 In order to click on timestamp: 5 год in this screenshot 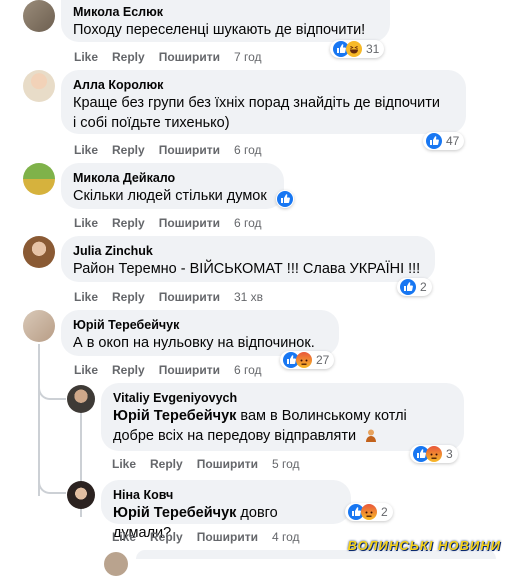, I will do `click(286, 464)`.